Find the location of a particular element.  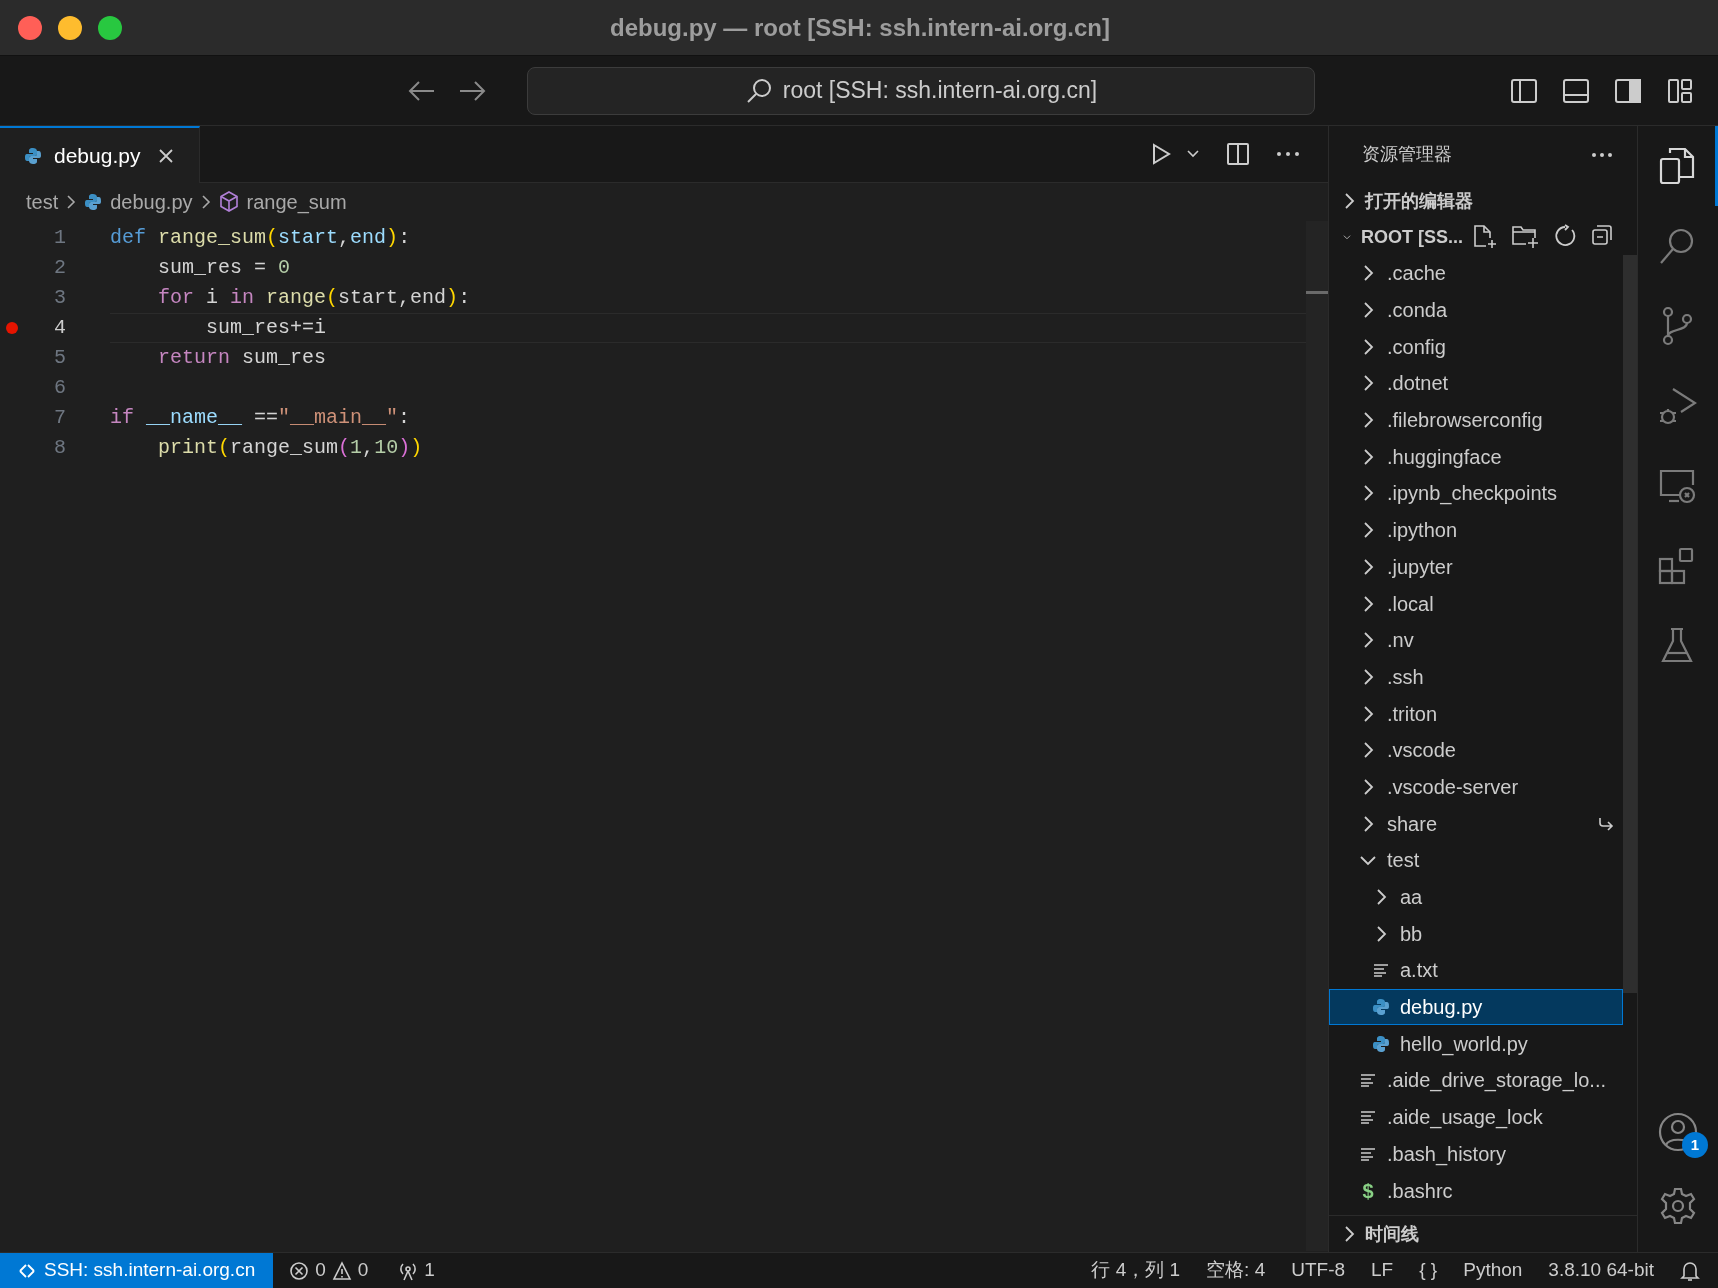

tree-item: share is located at coordinates (1476, 823).